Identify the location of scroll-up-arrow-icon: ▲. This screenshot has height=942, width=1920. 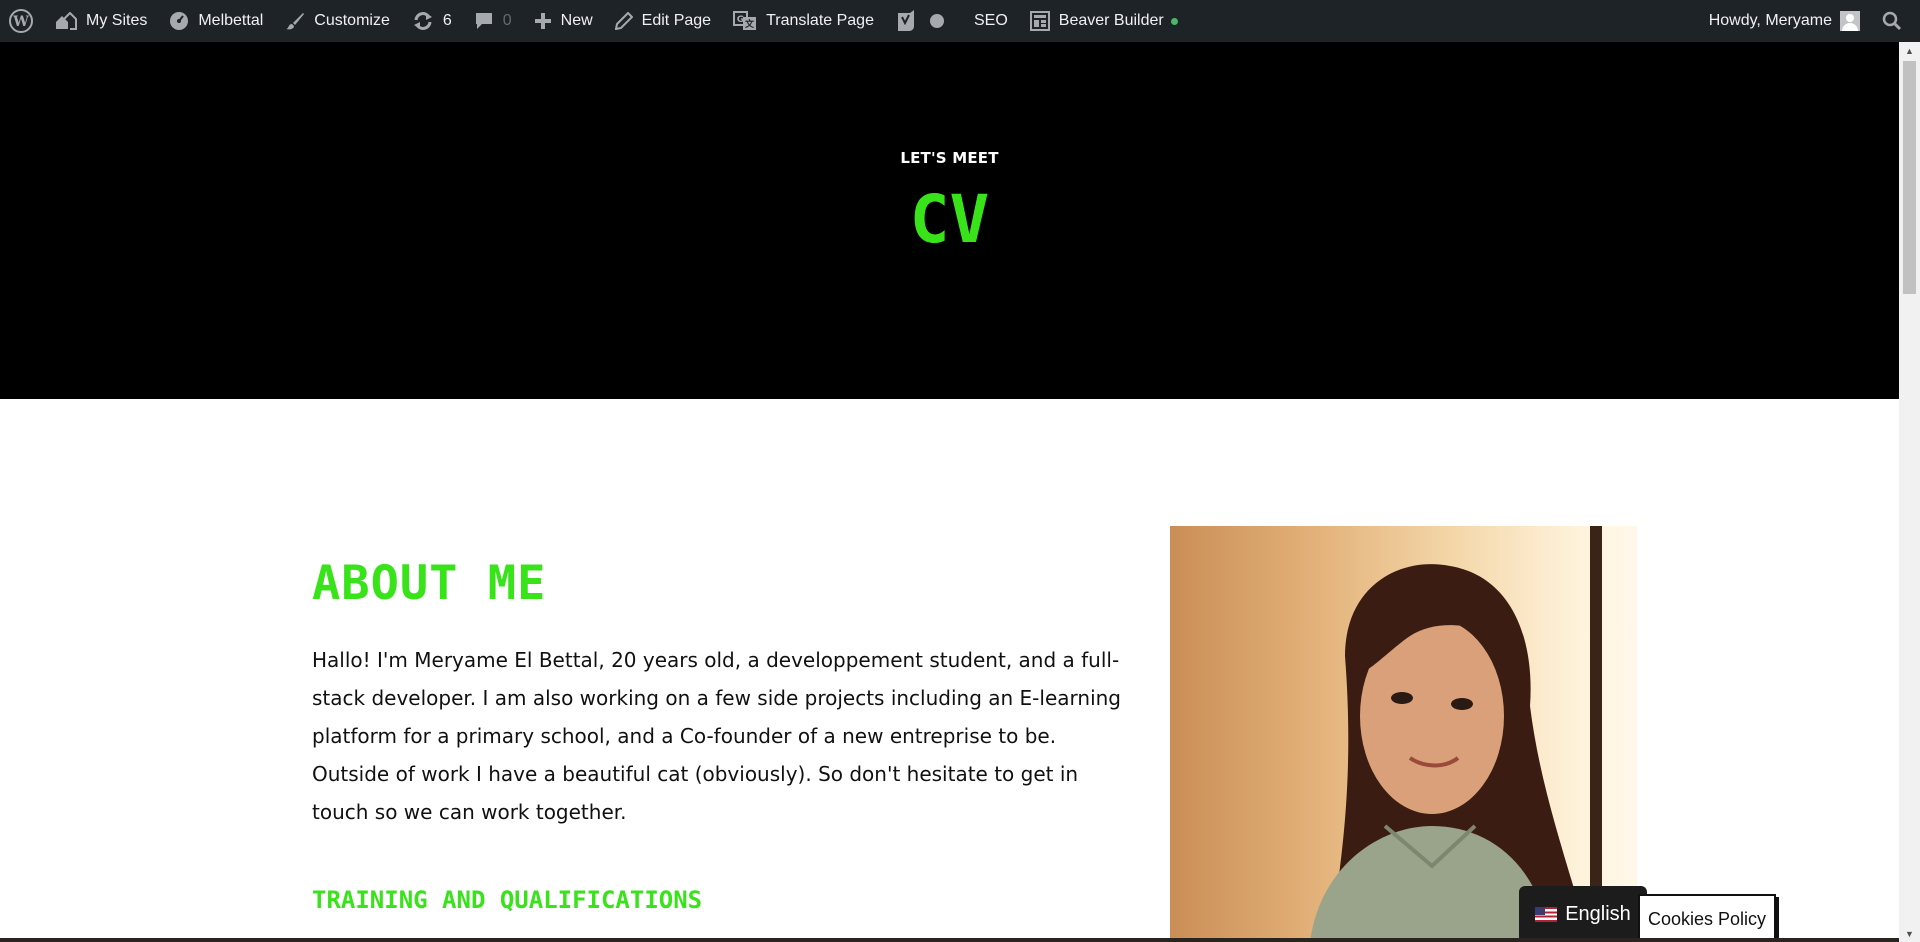
(1909, 50).